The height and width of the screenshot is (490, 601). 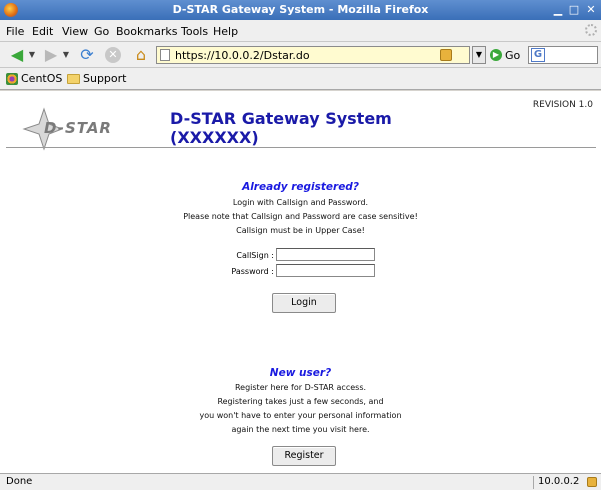 I want to click on header-divider, so click(x=301, y=147).